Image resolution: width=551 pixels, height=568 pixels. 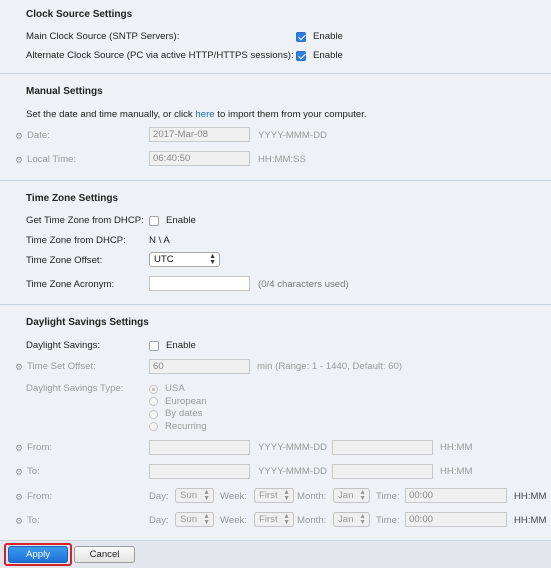 What do you see at coordinates (38, 135) in the screenshot?
I see `date-label: Date:` at bounding box center [38, 135].